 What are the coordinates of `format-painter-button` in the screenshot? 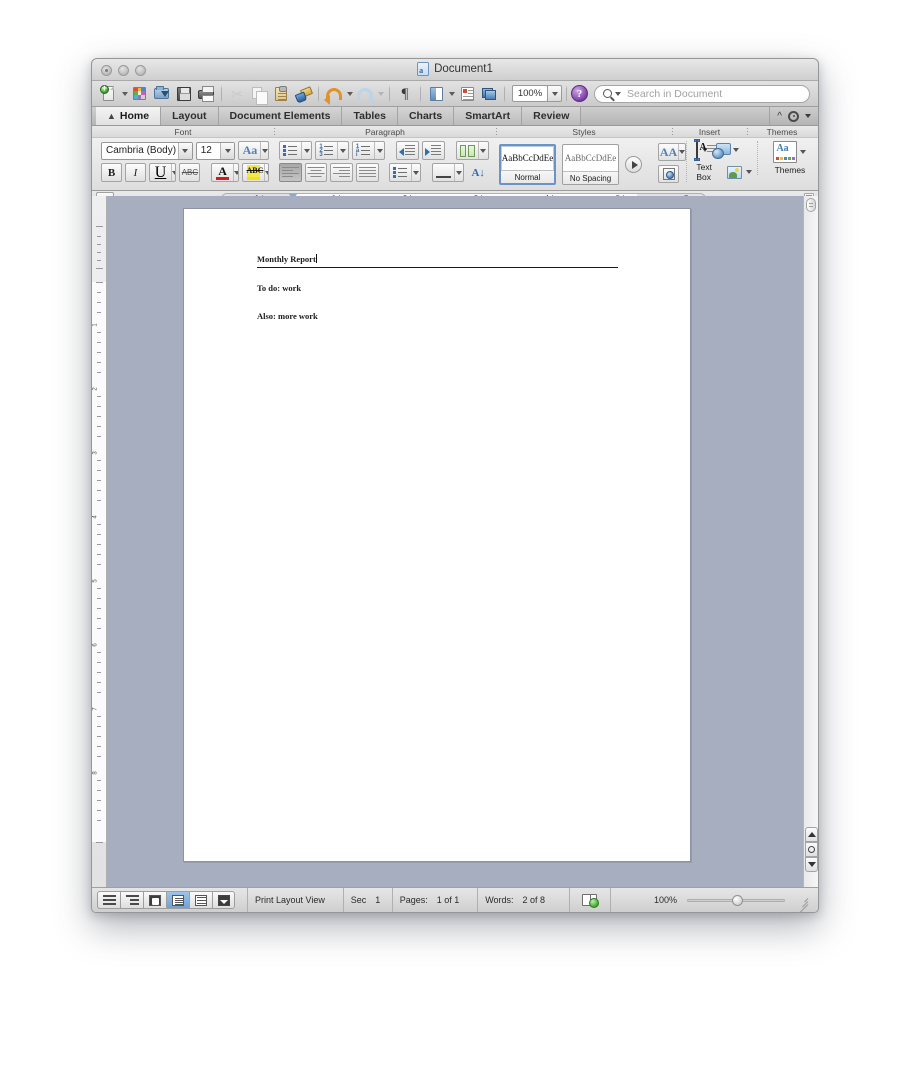 It's located at (303, 94).